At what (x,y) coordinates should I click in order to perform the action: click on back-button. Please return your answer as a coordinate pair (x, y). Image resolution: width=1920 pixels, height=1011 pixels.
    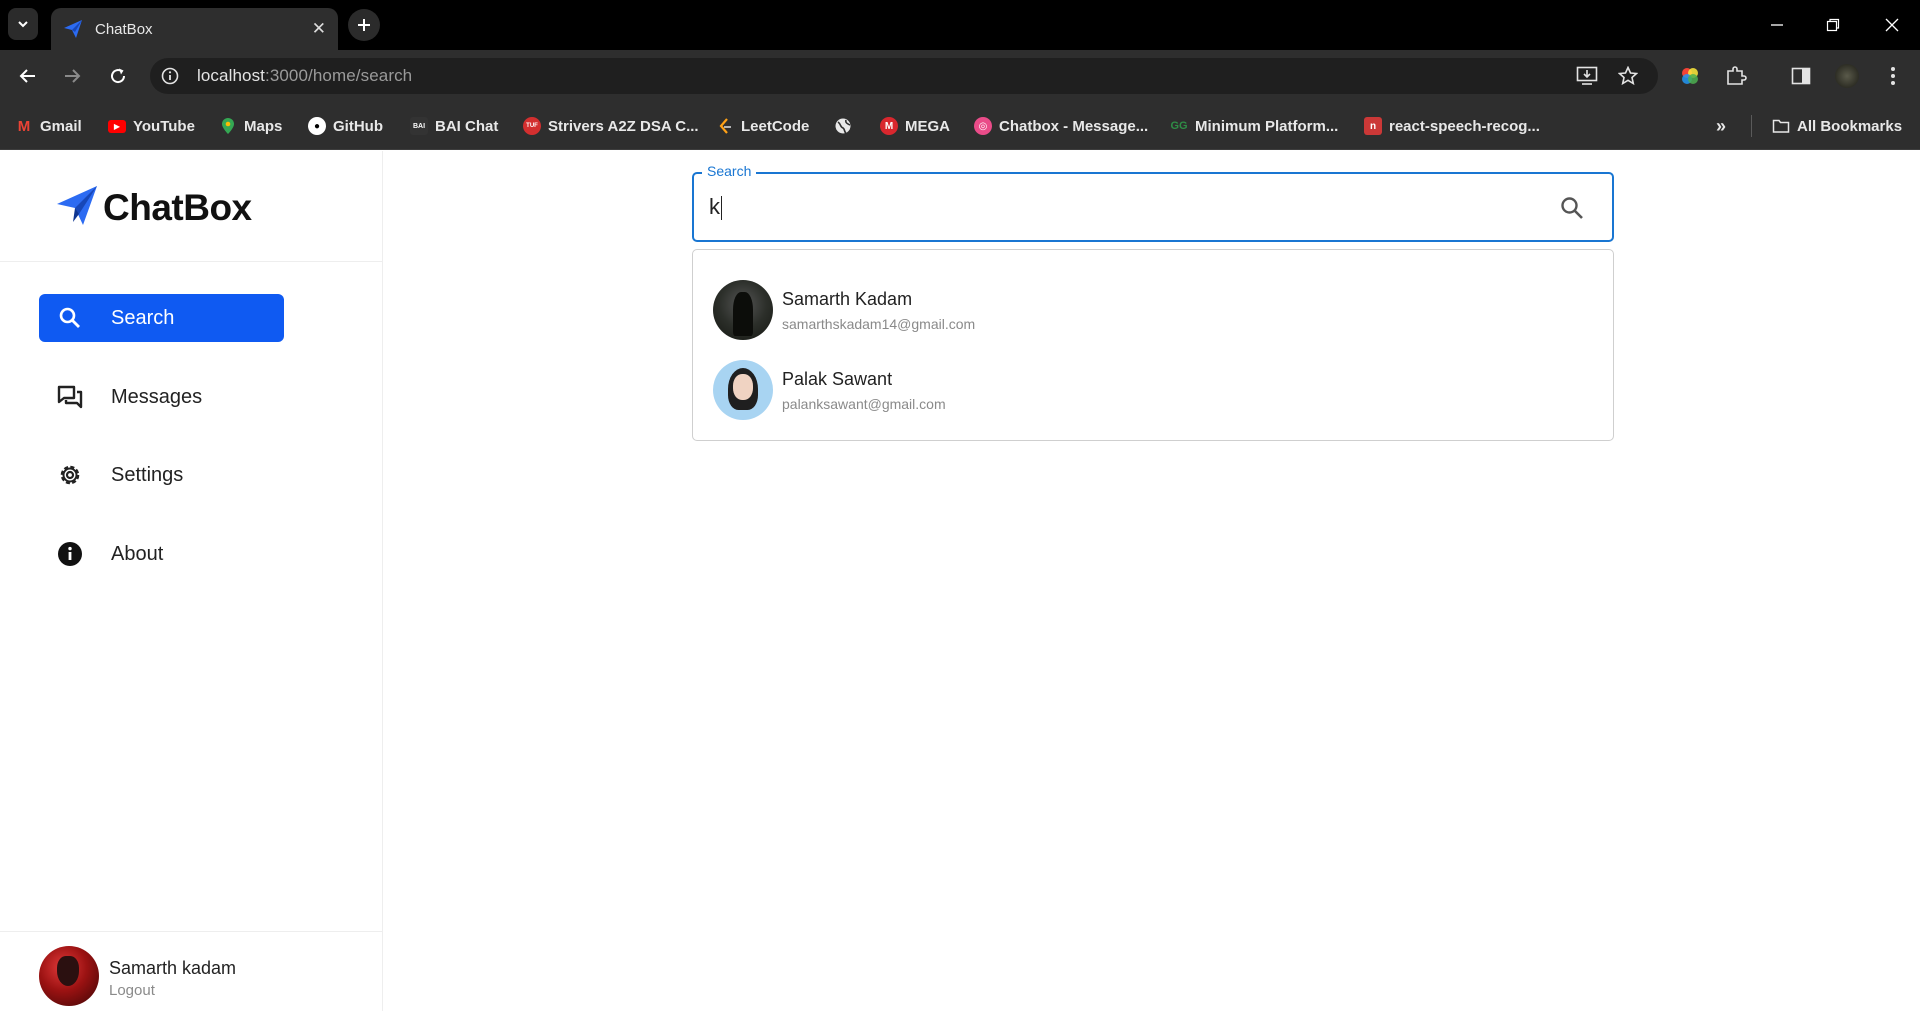
    Looking at the image, I should click on (28, 76).